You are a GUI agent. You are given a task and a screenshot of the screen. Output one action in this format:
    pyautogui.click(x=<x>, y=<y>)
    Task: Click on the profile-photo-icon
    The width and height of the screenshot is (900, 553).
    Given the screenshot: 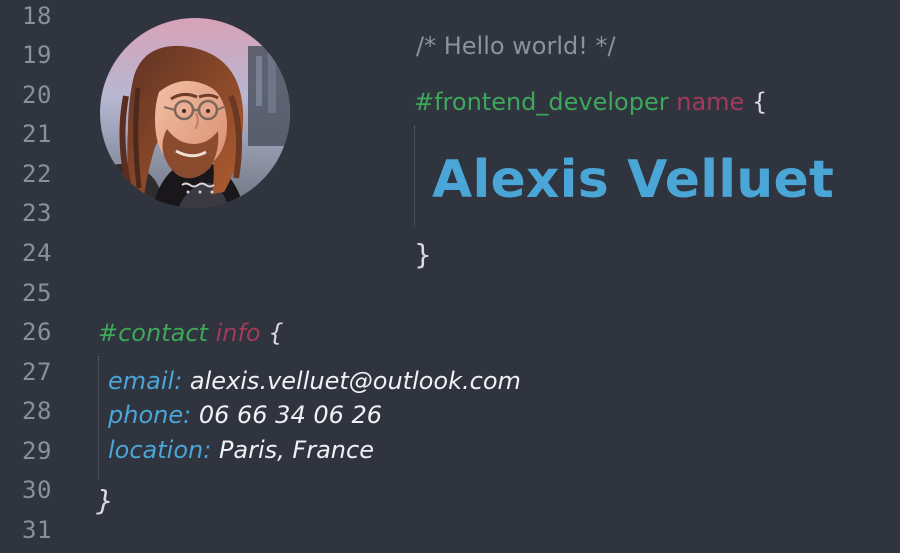 What is the action you would take?
    pyautogui.click(x=195, y=113)
    